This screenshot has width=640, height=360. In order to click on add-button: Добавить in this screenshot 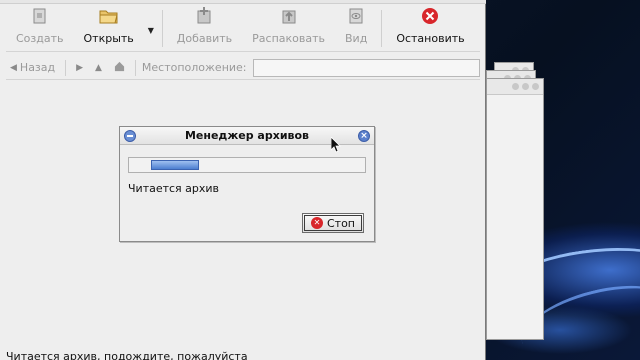, I will do `click(204, 28)`.